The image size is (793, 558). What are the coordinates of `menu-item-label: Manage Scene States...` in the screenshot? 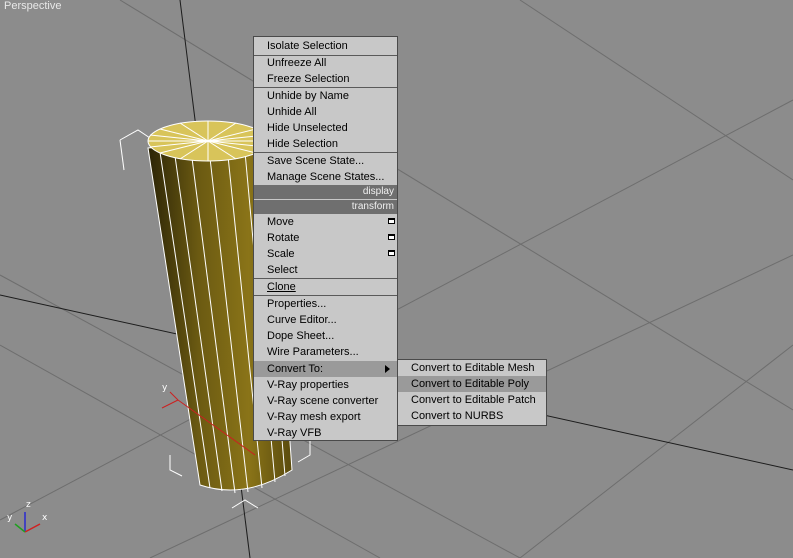 It's located at (326, 177).